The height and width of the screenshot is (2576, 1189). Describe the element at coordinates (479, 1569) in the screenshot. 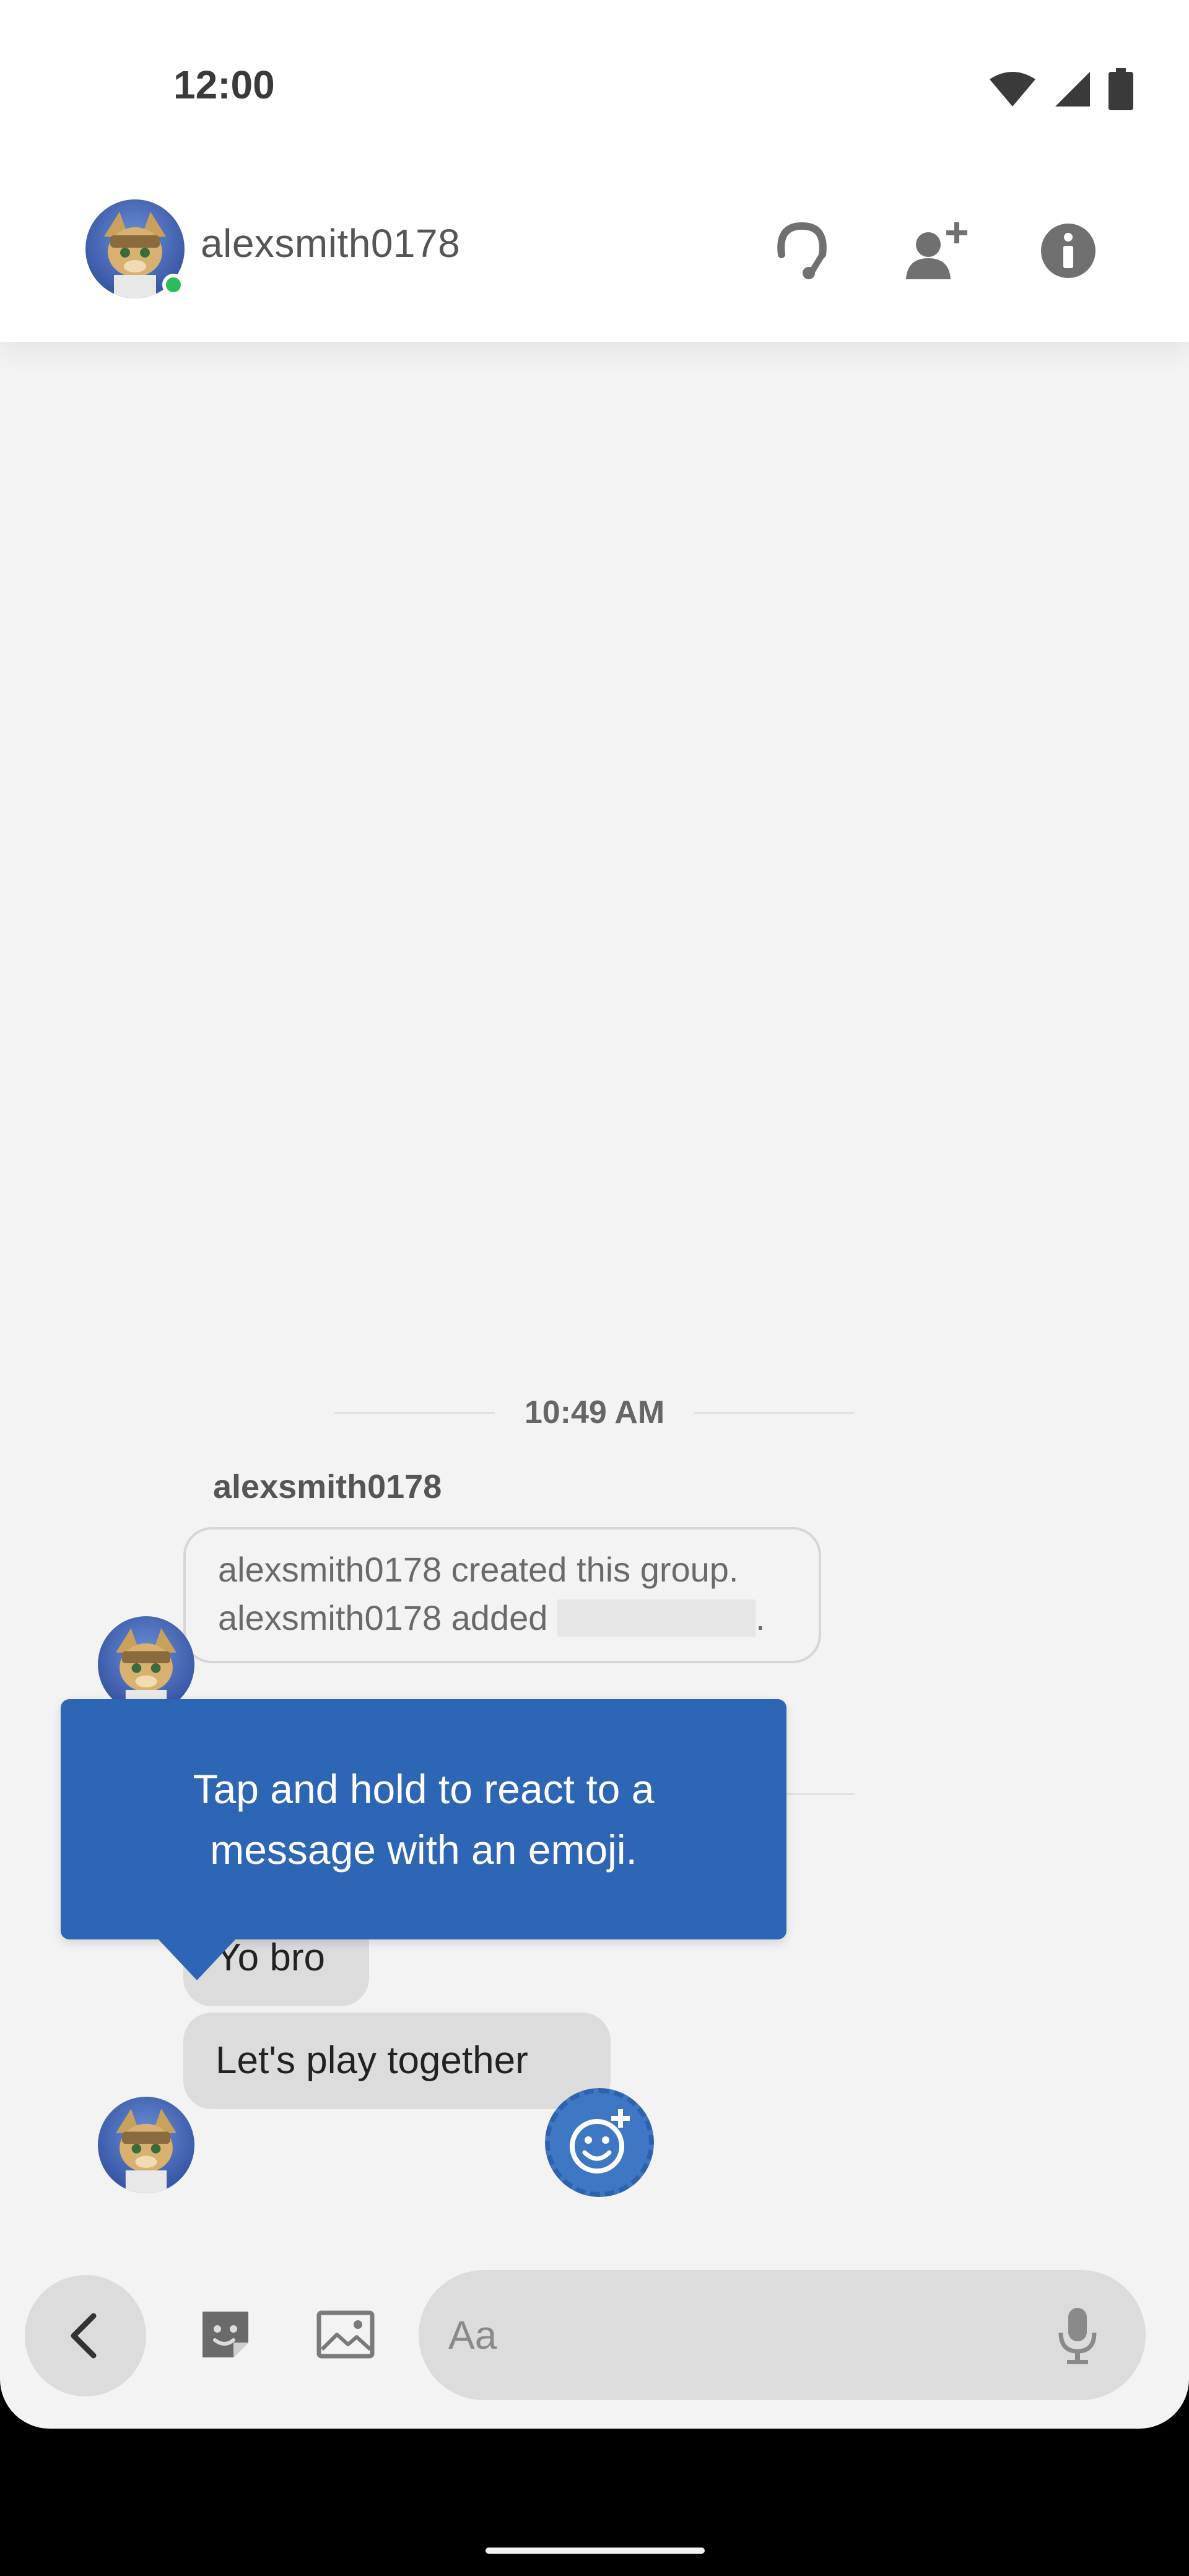

I see `system-message-line-1: alexsmith0178 created this group.` at that location.